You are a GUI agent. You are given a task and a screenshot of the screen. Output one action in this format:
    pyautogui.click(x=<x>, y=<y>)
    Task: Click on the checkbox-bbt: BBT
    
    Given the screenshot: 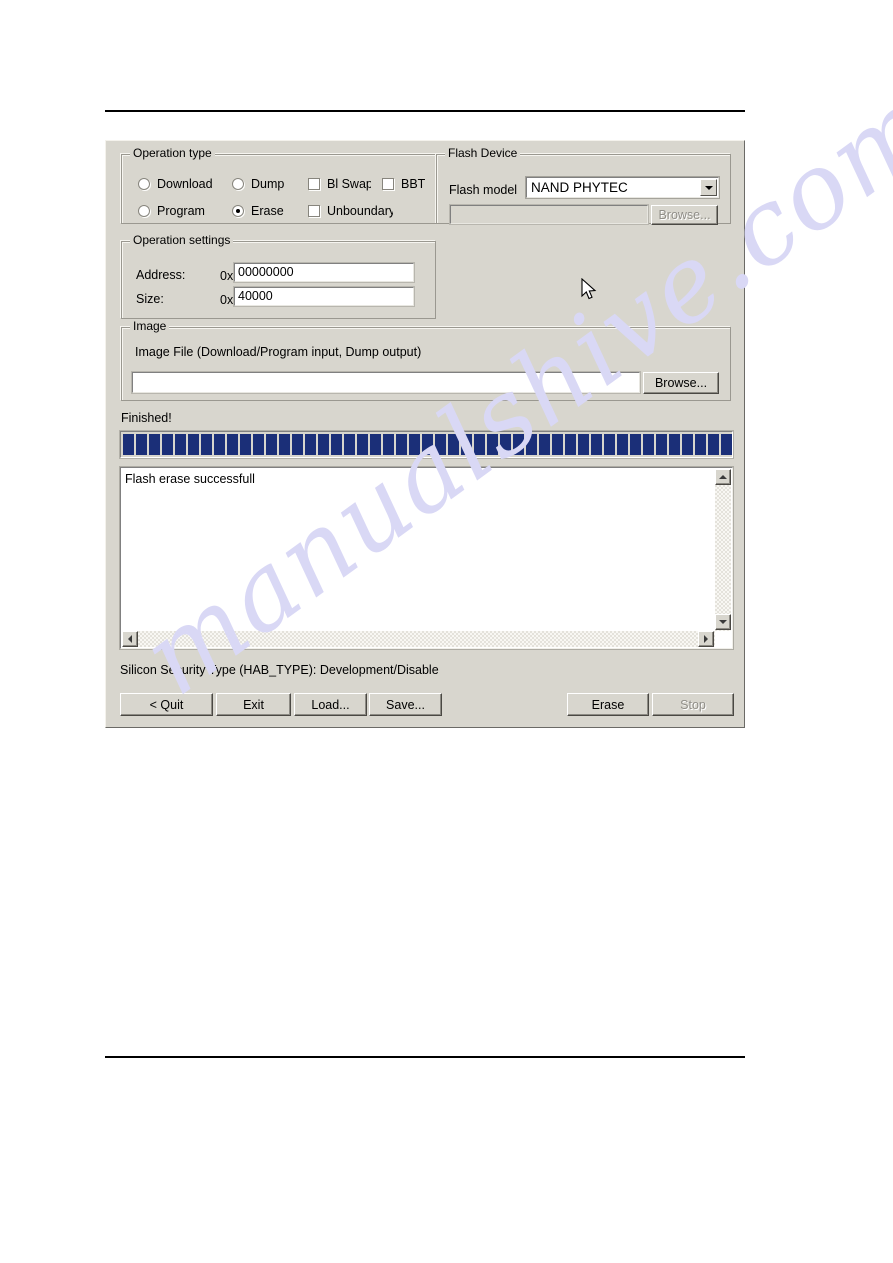 What is the action you would take?
    pyautogui.click(x=403, y=184)
    